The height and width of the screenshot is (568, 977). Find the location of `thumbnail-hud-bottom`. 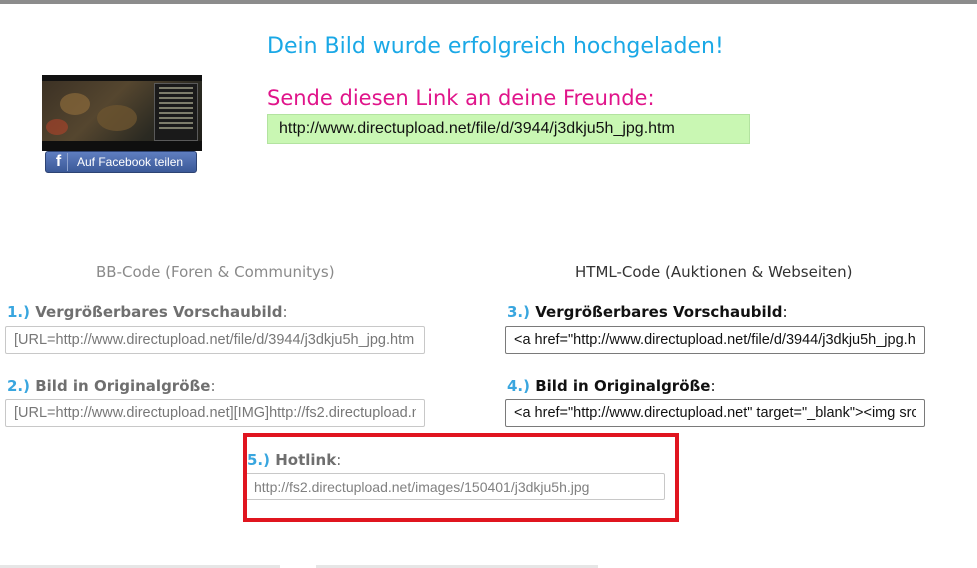

thumbnail-hud-bottom is located at coordinates (122, 146).